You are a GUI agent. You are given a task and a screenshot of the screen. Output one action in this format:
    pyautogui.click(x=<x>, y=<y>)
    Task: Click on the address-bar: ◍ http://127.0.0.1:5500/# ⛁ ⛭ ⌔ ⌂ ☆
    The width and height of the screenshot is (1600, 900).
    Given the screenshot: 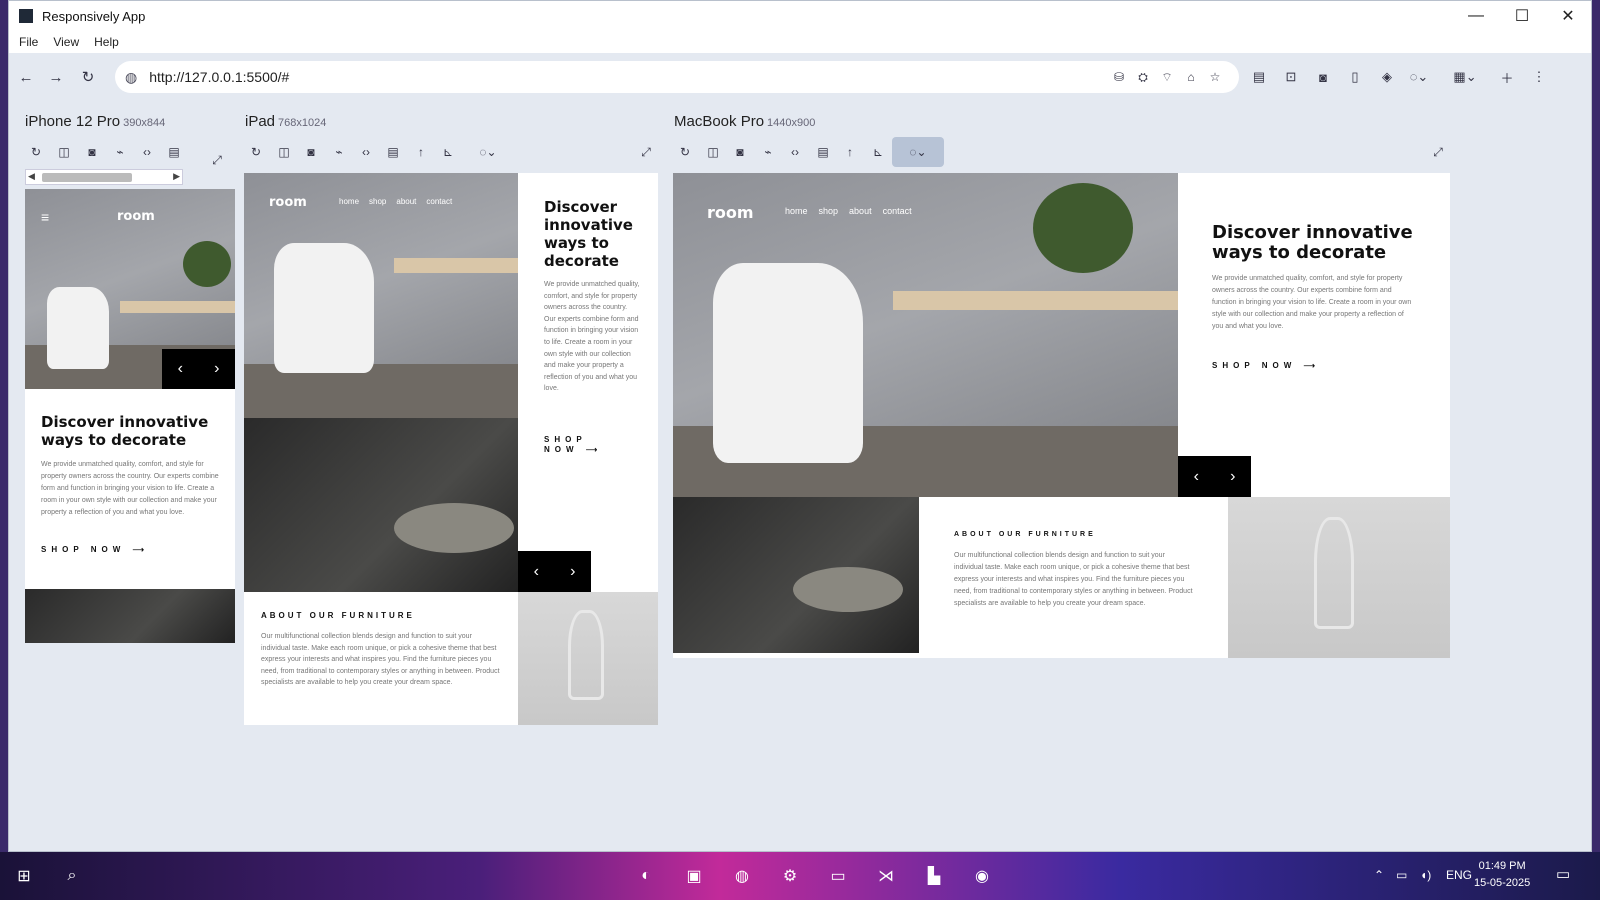 What is the action you would take?
    pyautogui.click(x=677, y=77)
    